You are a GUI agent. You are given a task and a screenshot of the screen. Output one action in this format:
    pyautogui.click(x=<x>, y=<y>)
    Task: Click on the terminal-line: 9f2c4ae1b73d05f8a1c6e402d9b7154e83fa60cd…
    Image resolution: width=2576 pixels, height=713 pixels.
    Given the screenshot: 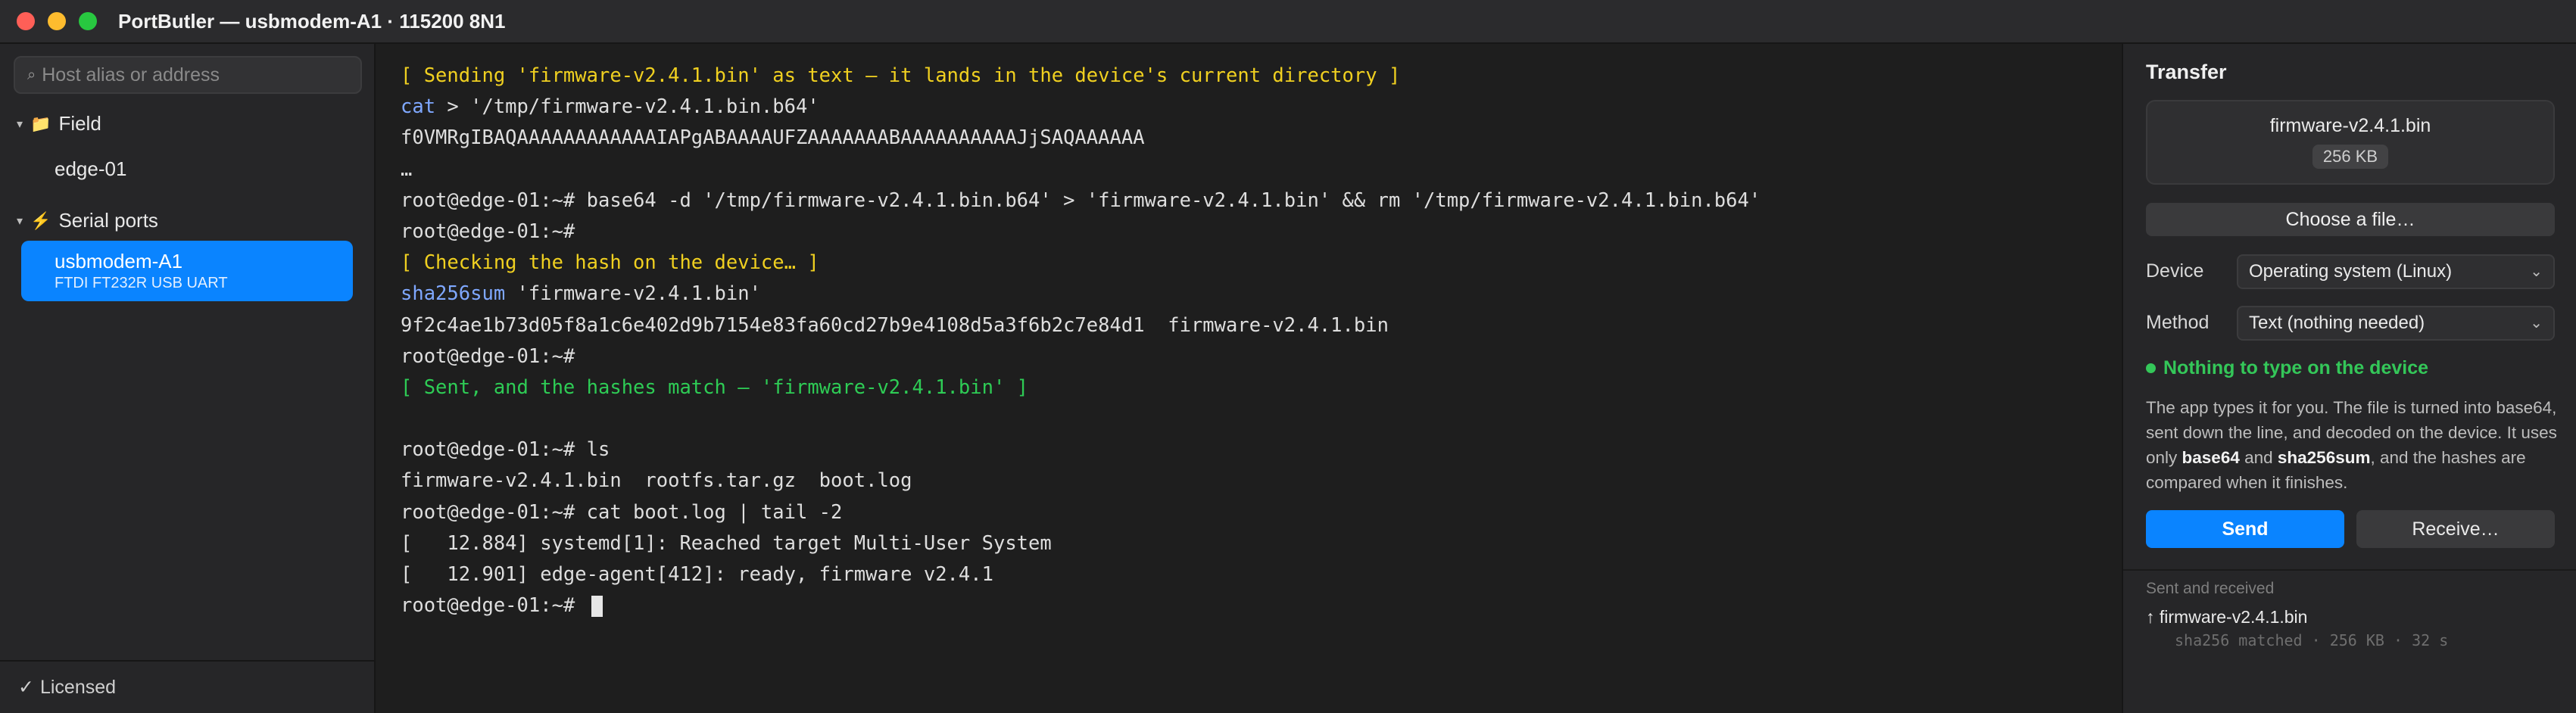 What is the action you would take?
    pyautogui.click(x=1261, y=325)
    